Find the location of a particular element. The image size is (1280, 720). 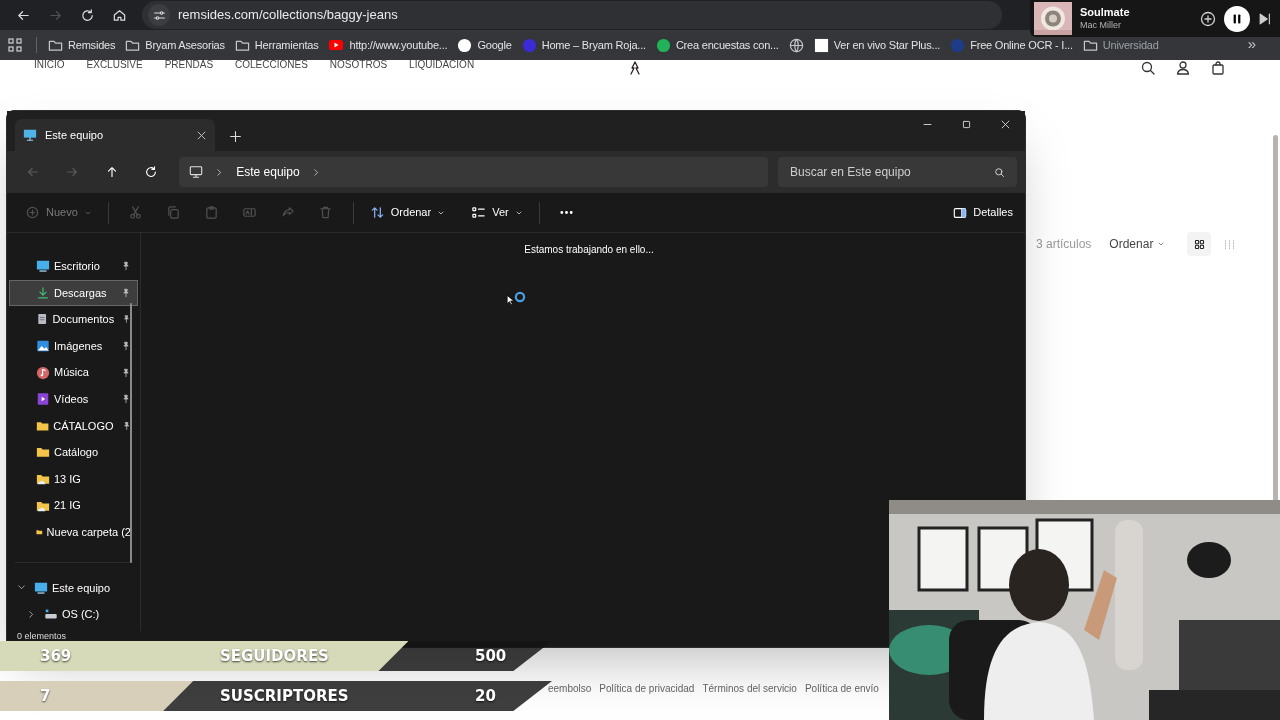

sidebar-item: Música is located at coordinates (73, 372).